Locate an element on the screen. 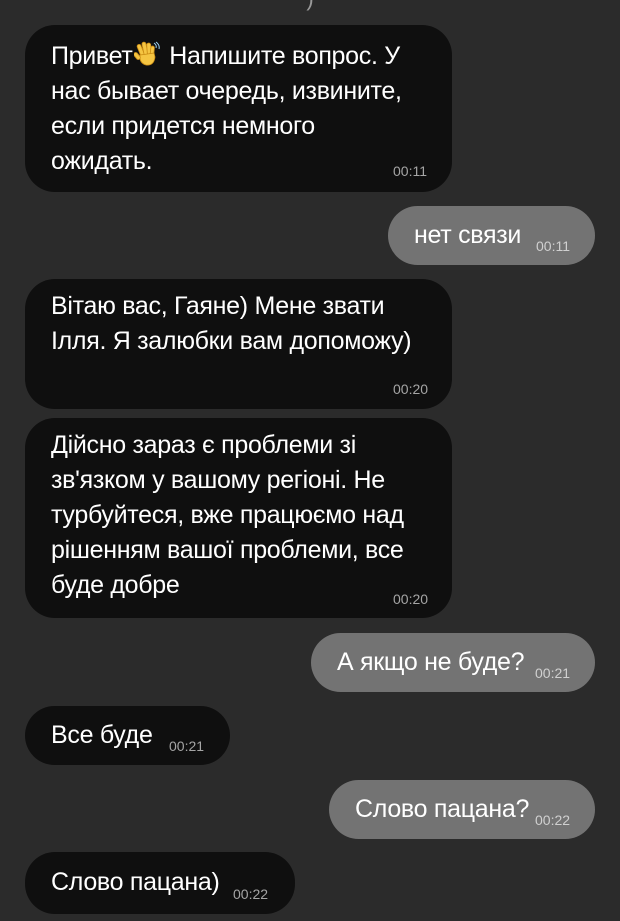 The width and height of the screenshot is (620, 921). message-bubble-incoming: Слово пацана) 00:22 is located at coordinates (160, 883).